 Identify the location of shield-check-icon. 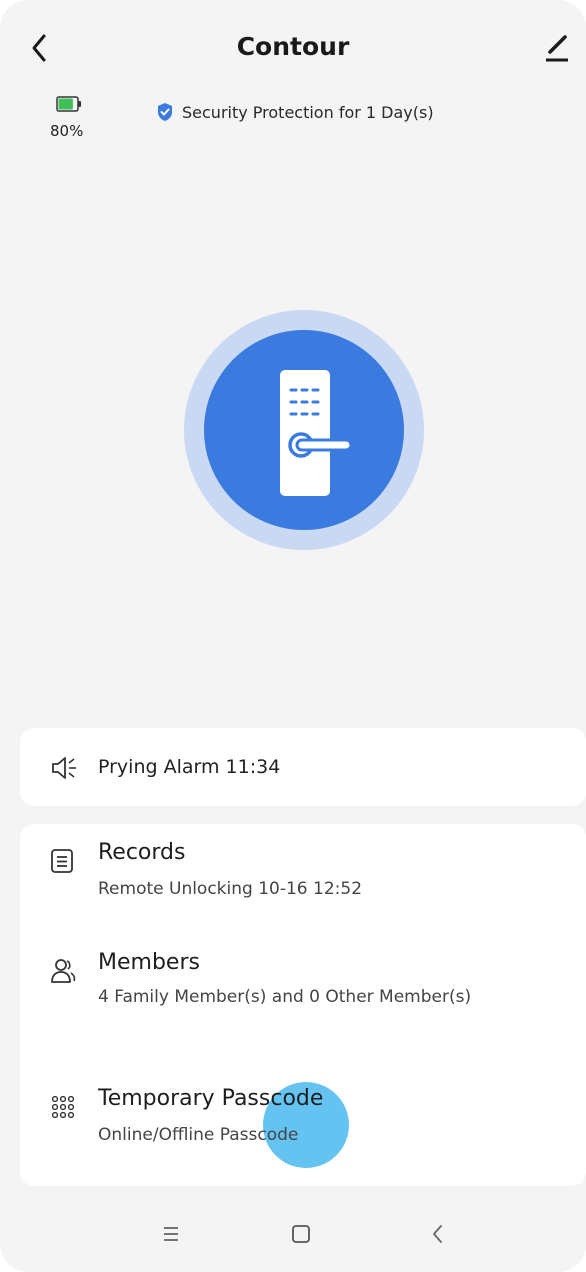
(165, 112).